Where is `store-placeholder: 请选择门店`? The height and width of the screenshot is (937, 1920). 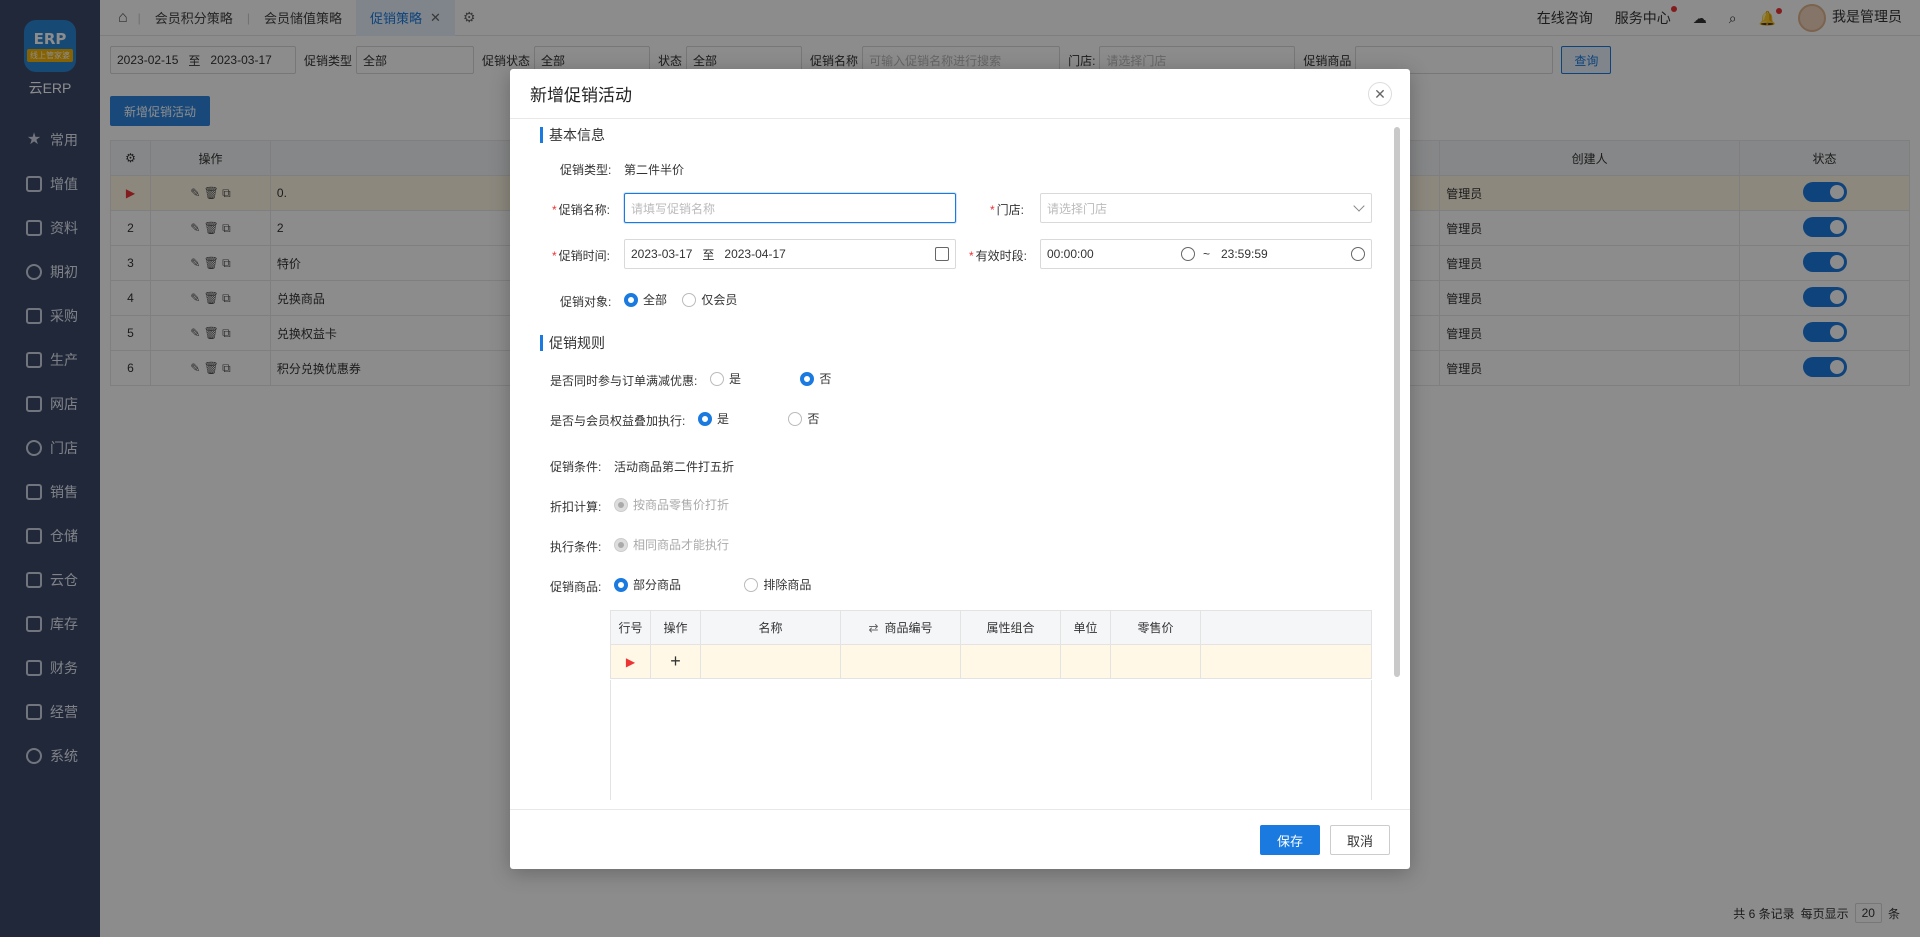
store-placeholder: 请选择门店 is located at coordinates (1077, 208).